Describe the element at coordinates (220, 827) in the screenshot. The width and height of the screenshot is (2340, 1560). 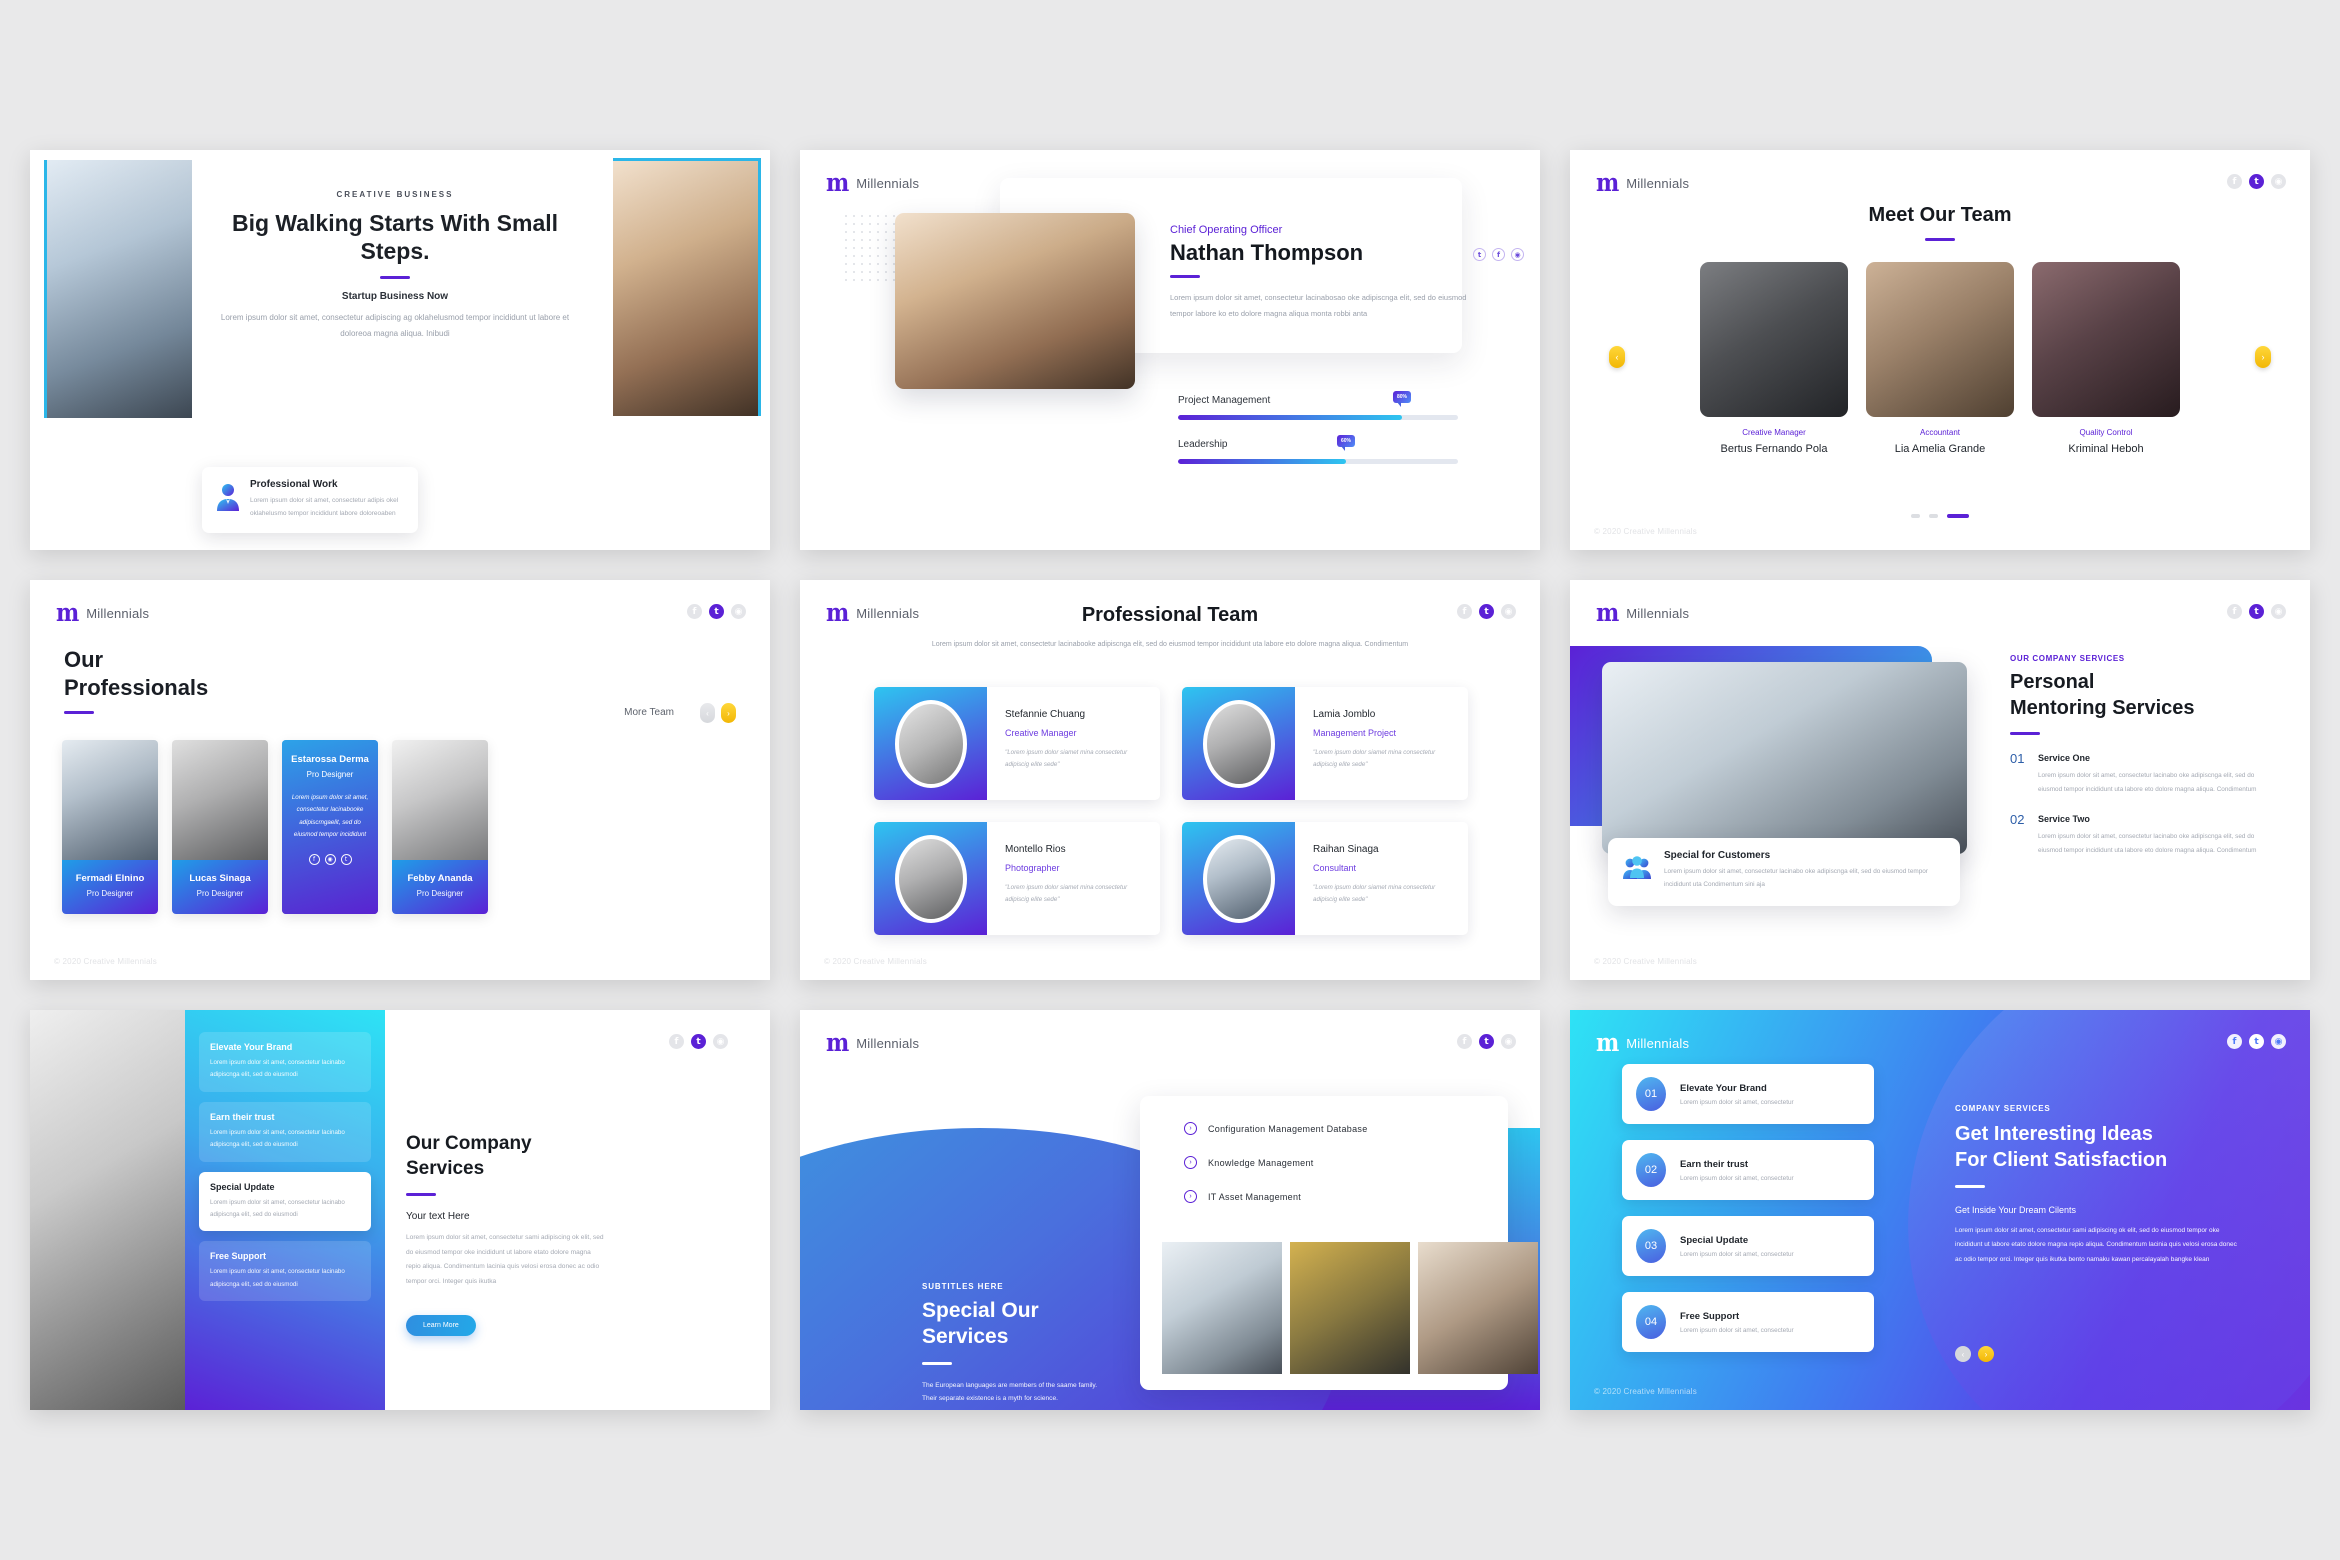
I see `professional-card: Lucas Sinaga Pro Designer` at that location.